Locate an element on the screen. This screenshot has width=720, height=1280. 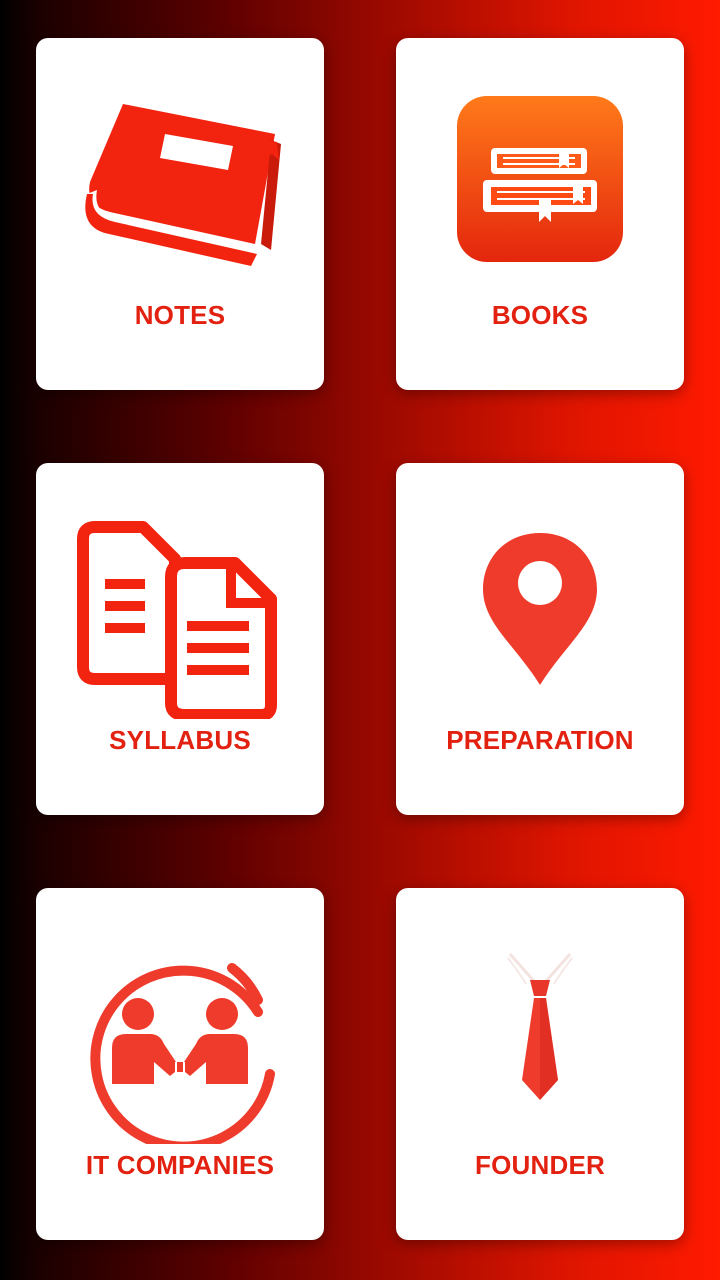
handshake-icon is located at coordinates (180, 1054).